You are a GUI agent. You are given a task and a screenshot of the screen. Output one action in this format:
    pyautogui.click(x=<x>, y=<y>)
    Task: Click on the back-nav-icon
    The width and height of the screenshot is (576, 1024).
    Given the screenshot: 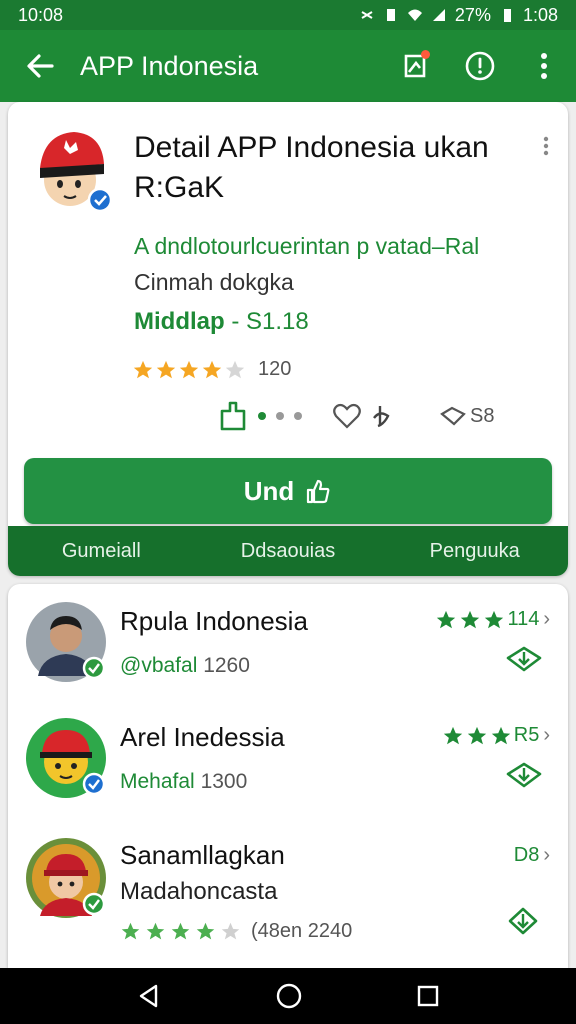 What is the action you would take?
    pyautogui.click(x=149, y=996)
    